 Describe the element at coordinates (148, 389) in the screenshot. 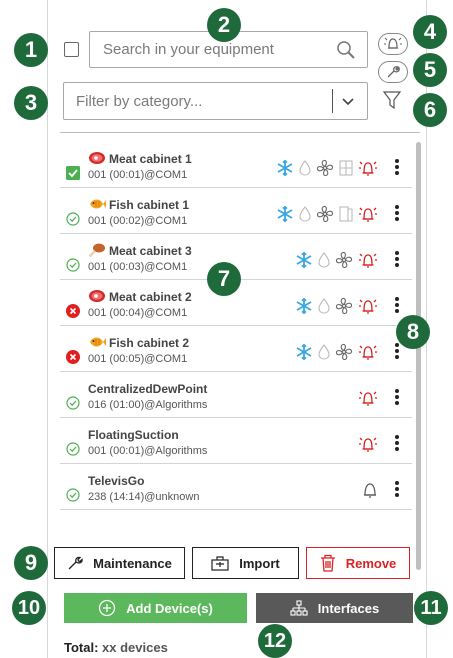

I see `device-name: CentralizedDewPoint` at that location.